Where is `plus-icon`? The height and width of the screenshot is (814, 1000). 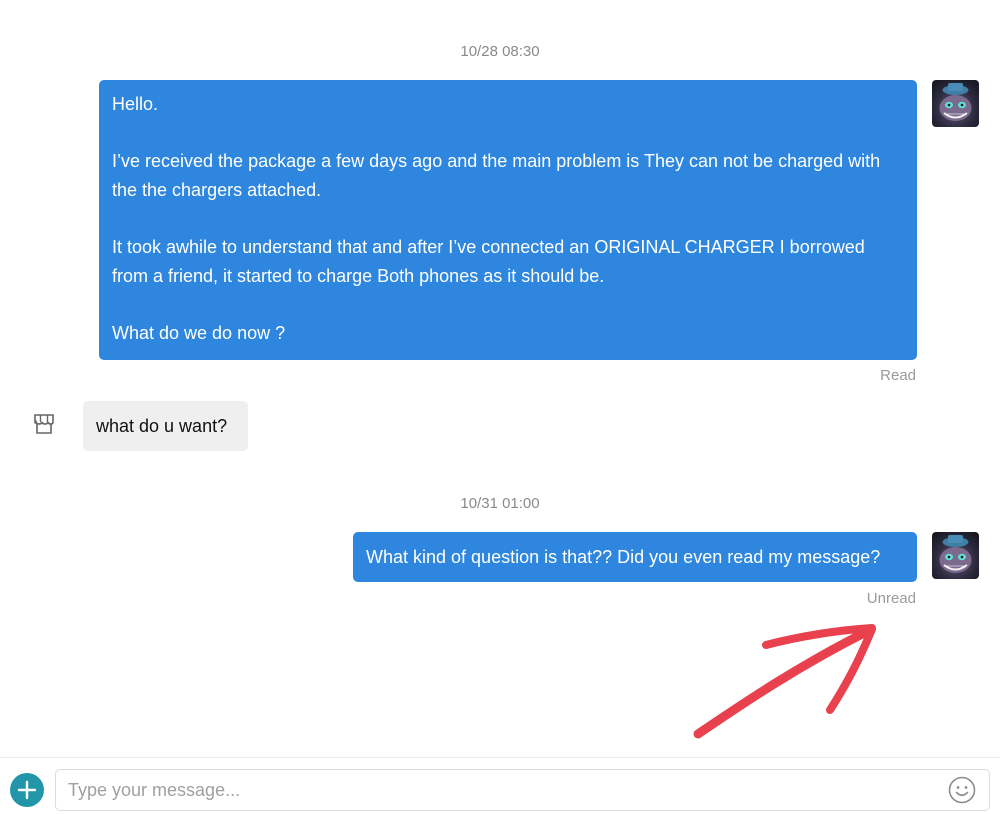
plus-icon is located at coordinates (27, 790).